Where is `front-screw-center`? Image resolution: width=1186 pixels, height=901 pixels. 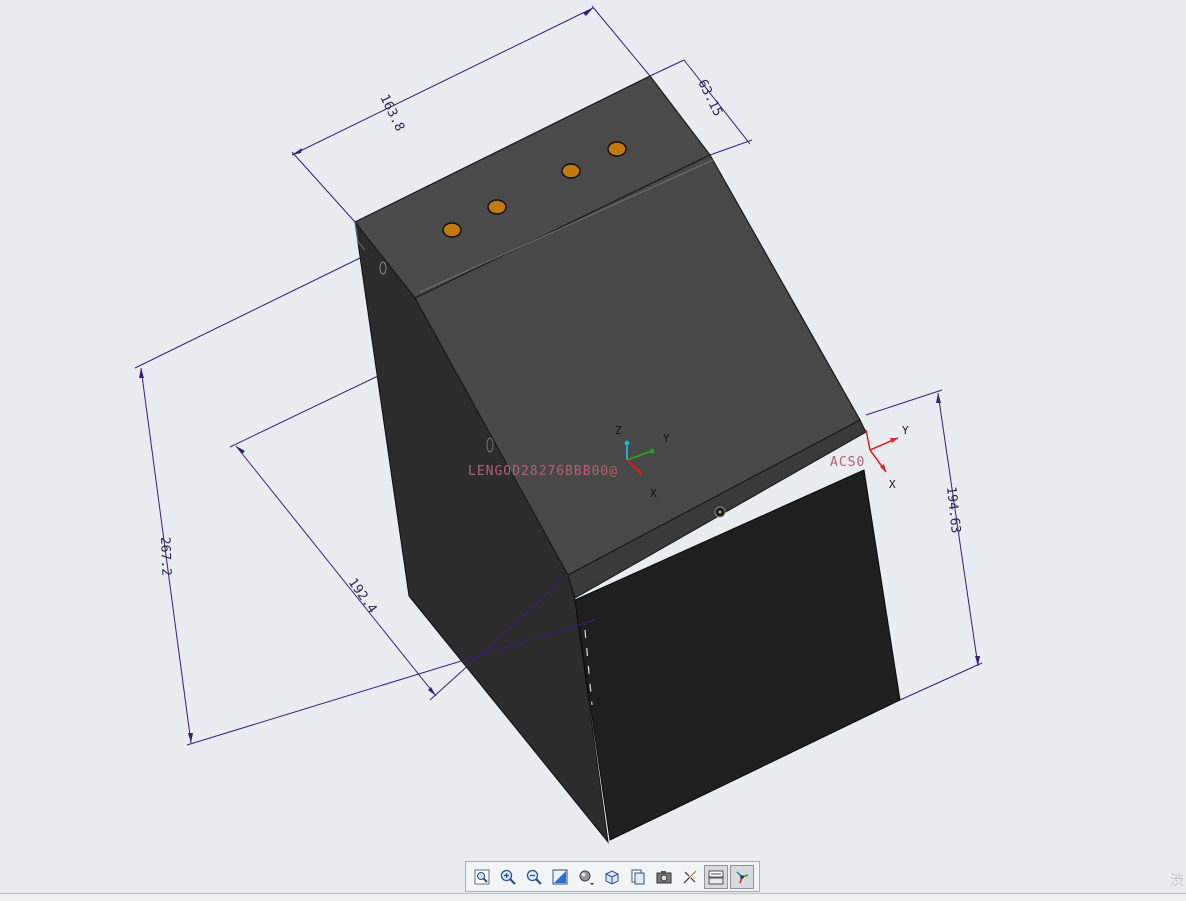
front-screw-center is located at coordinates (720, 512).